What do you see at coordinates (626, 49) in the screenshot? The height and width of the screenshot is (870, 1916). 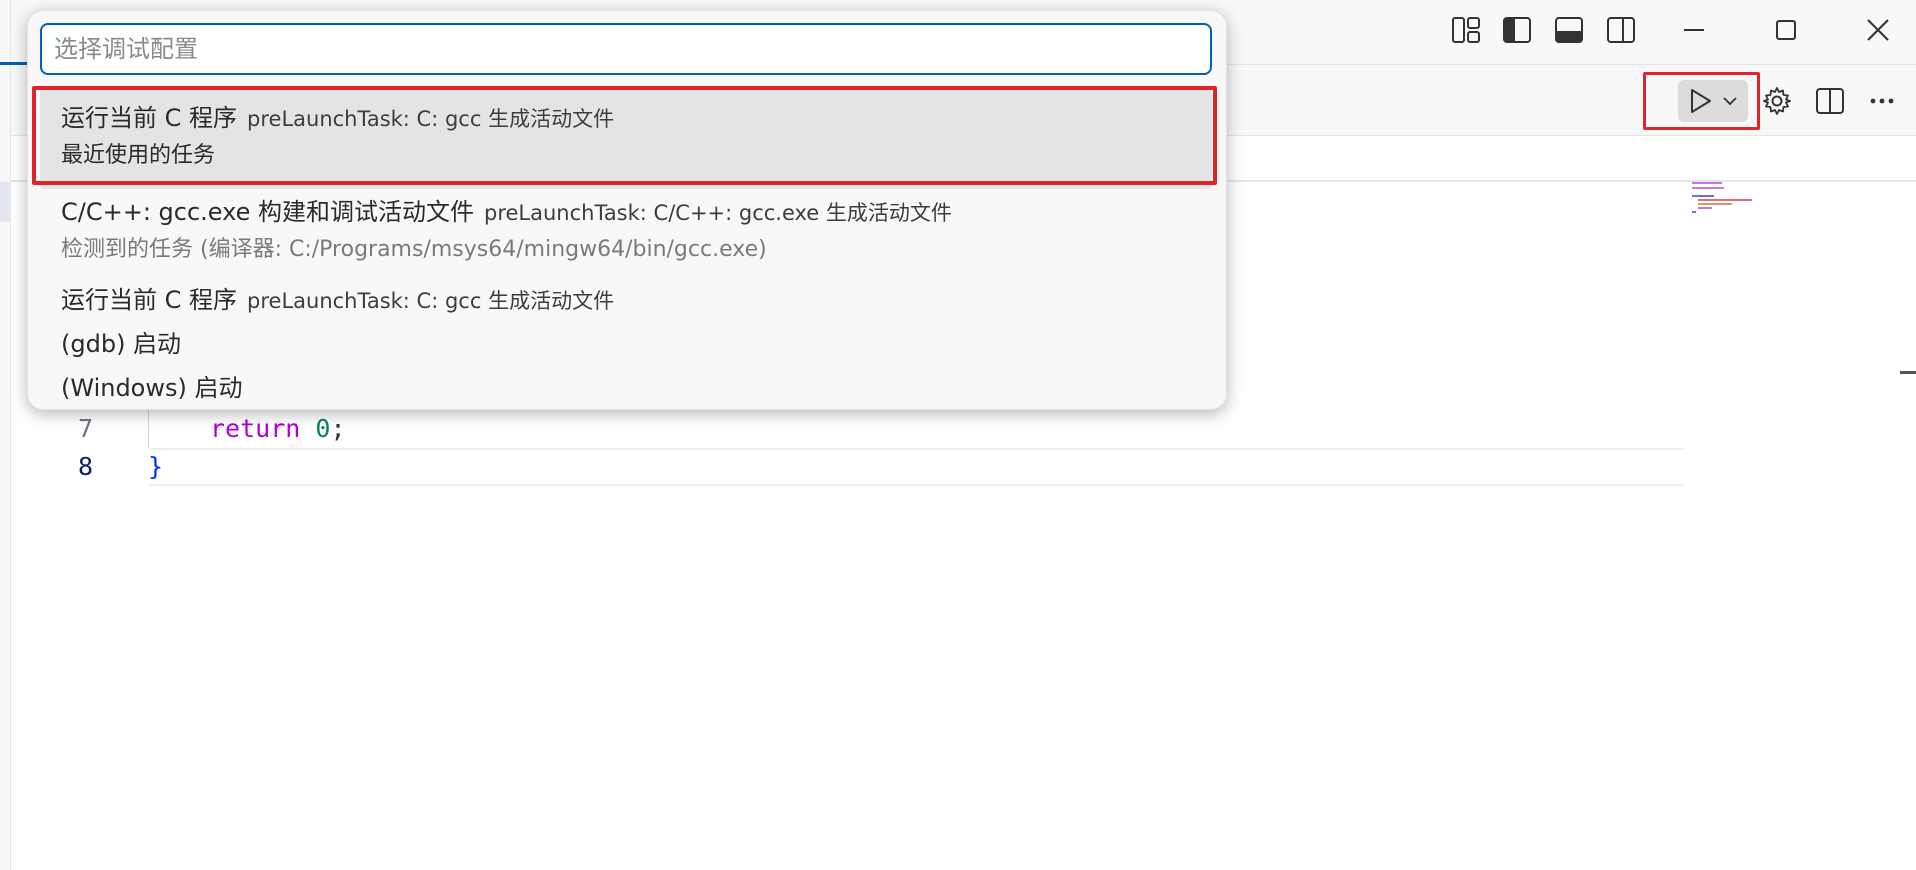 I see `quickpick-input` at bounding box center [626, 49].